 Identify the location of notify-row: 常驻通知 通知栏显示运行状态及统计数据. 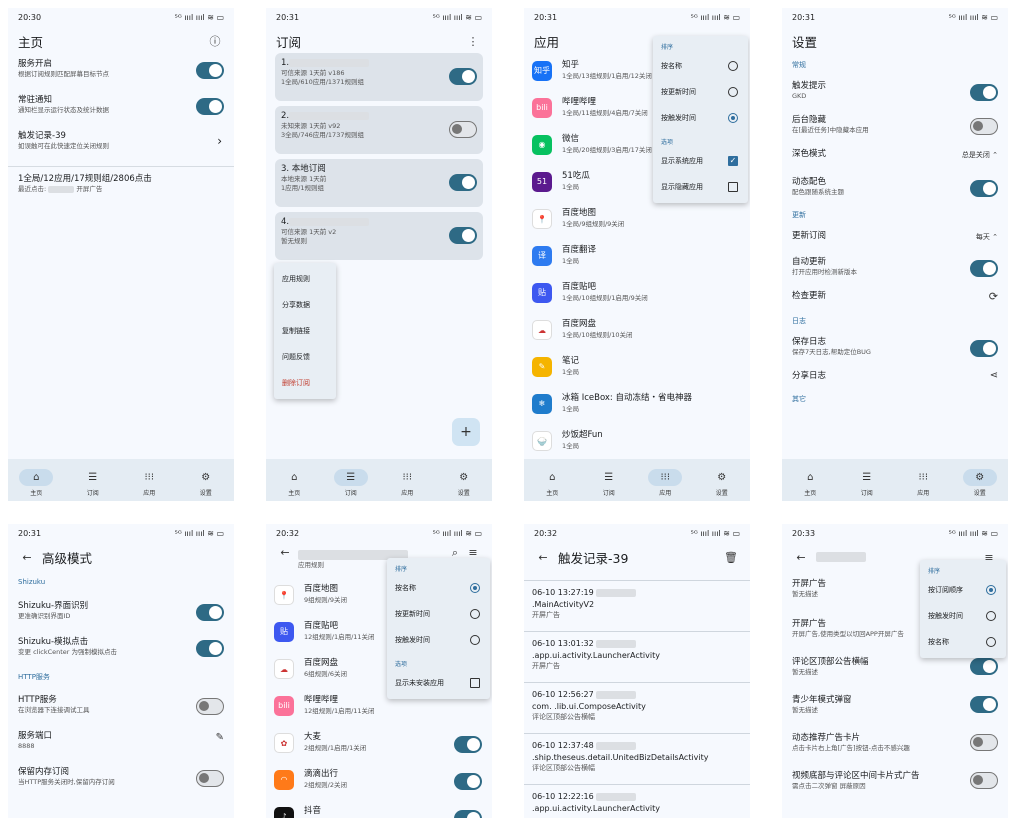
(121, 112).